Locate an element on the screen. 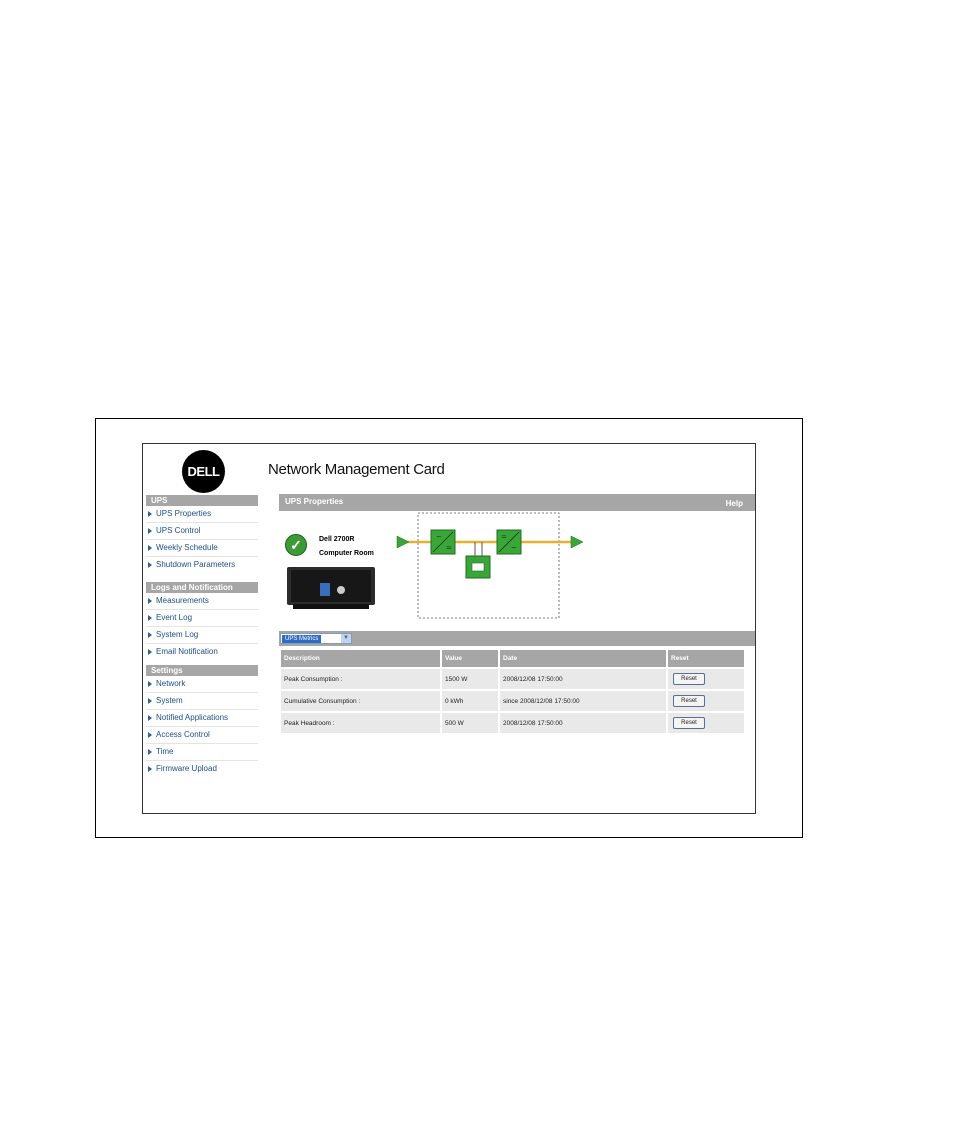 The image size is (954, 1145). sidebar-item-email-notification: Email Notification is located at coordinates (202, 652).